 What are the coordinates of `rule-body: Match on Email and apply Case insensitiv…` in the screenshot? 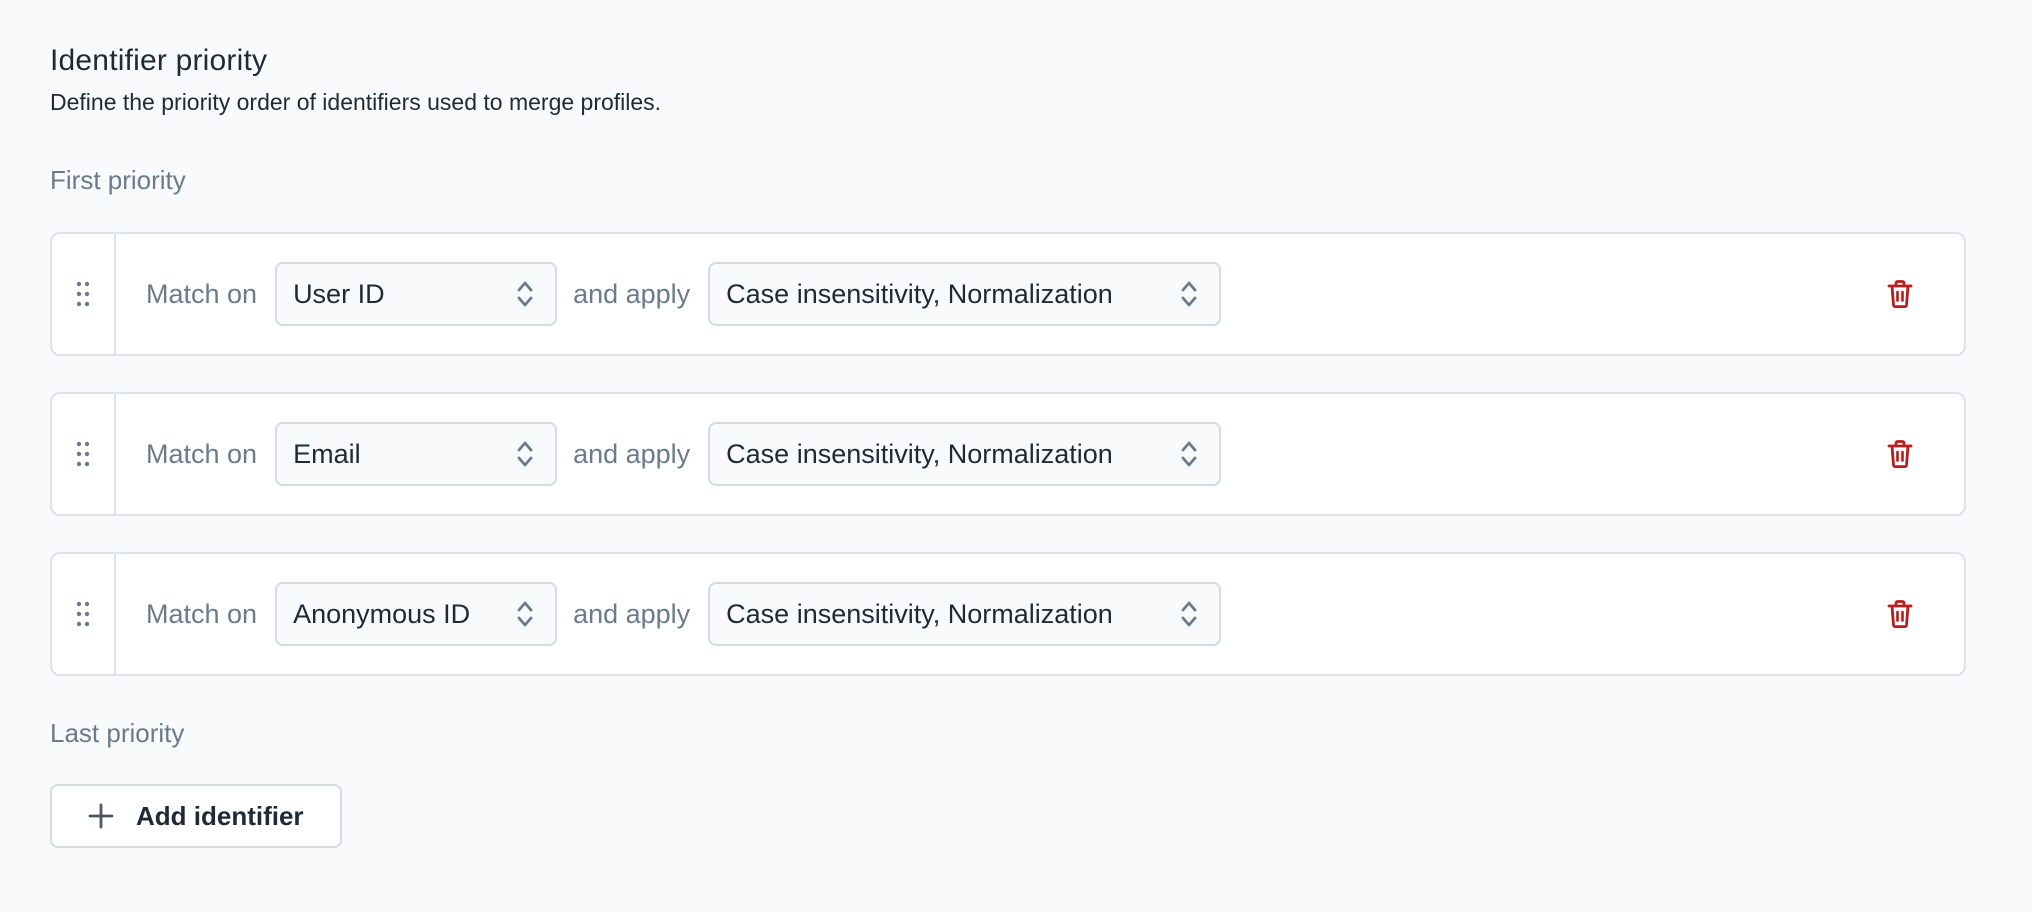 It's located at (1040, 454).